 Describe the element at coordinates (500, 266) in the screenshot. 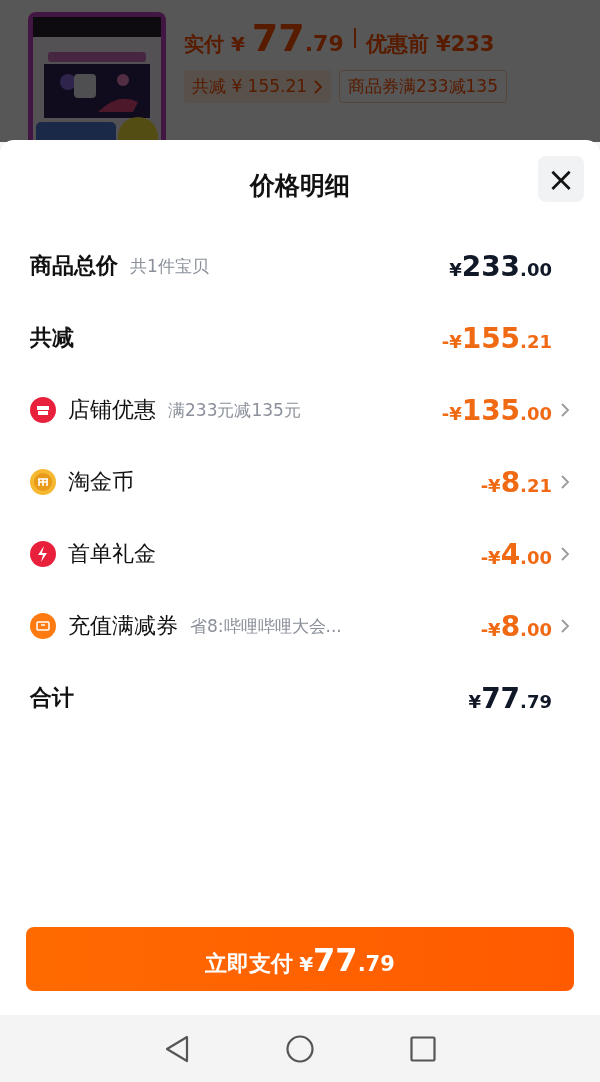

I see `amount: ¥233.00` at that location.